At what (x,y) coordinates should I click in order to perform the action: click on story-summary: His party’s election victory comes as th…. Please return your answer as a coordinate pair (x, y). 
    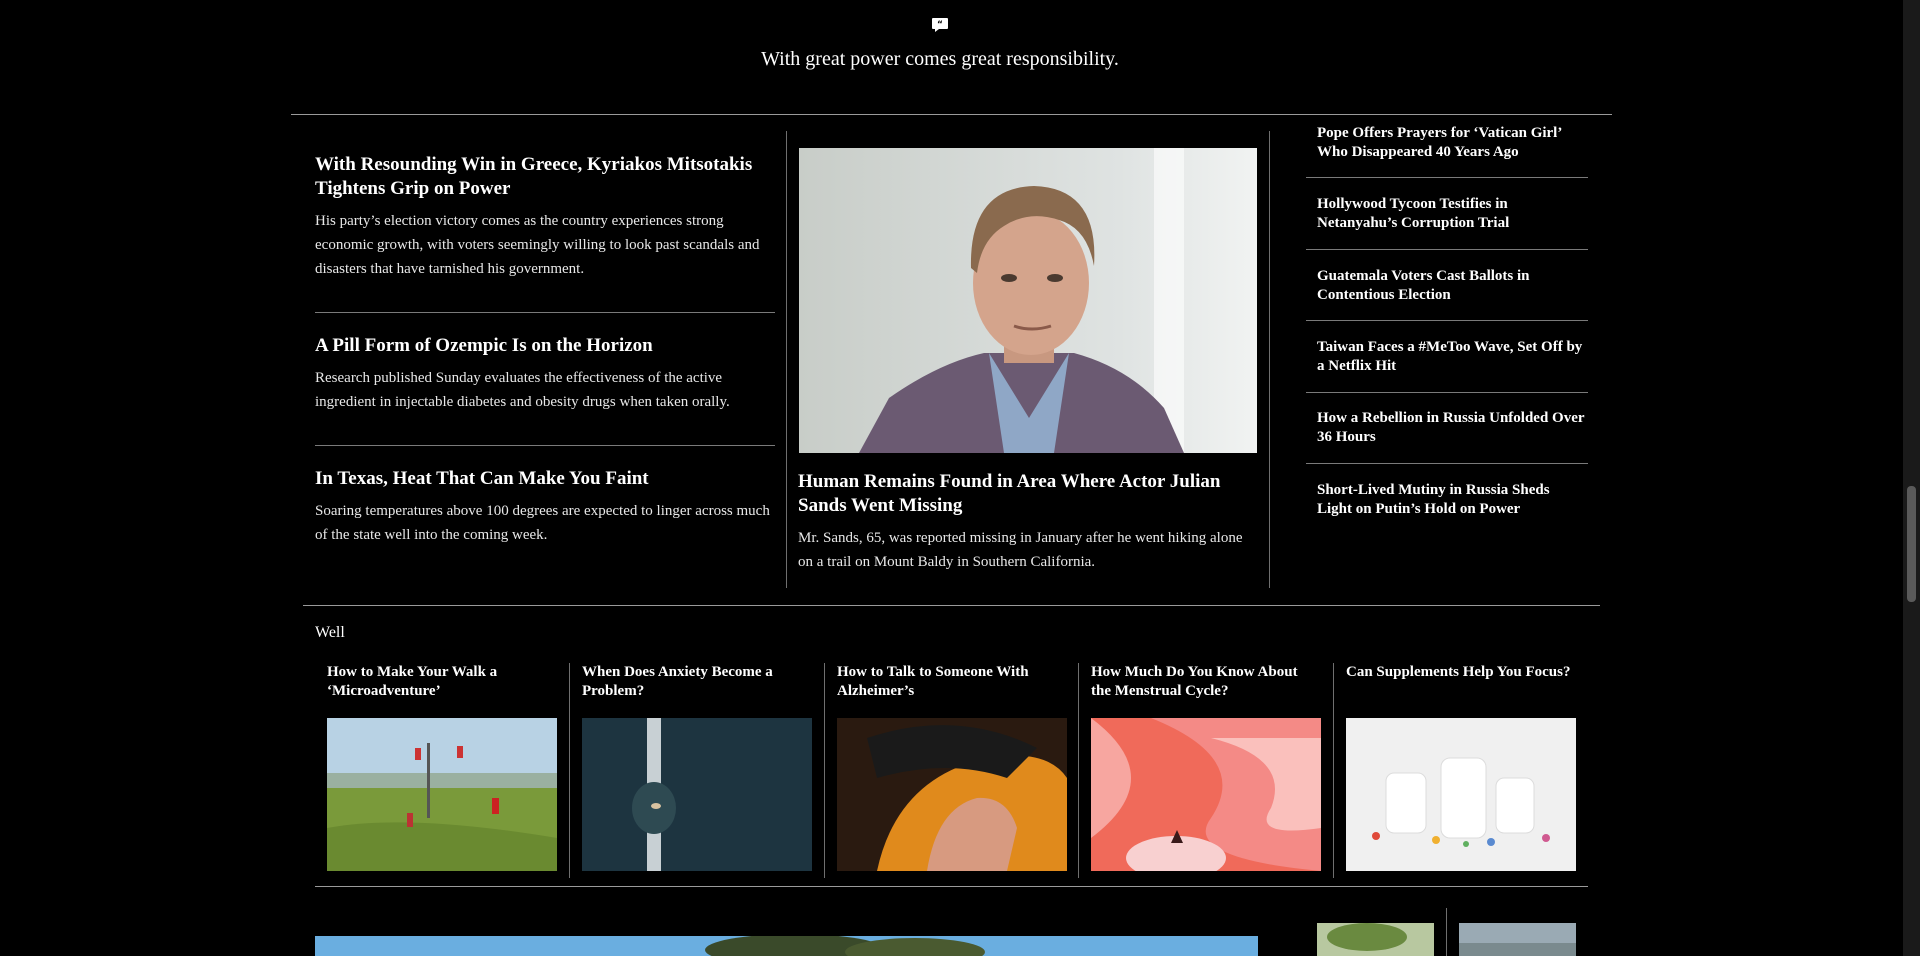
    Looking at the image, I should click on (545, 245).